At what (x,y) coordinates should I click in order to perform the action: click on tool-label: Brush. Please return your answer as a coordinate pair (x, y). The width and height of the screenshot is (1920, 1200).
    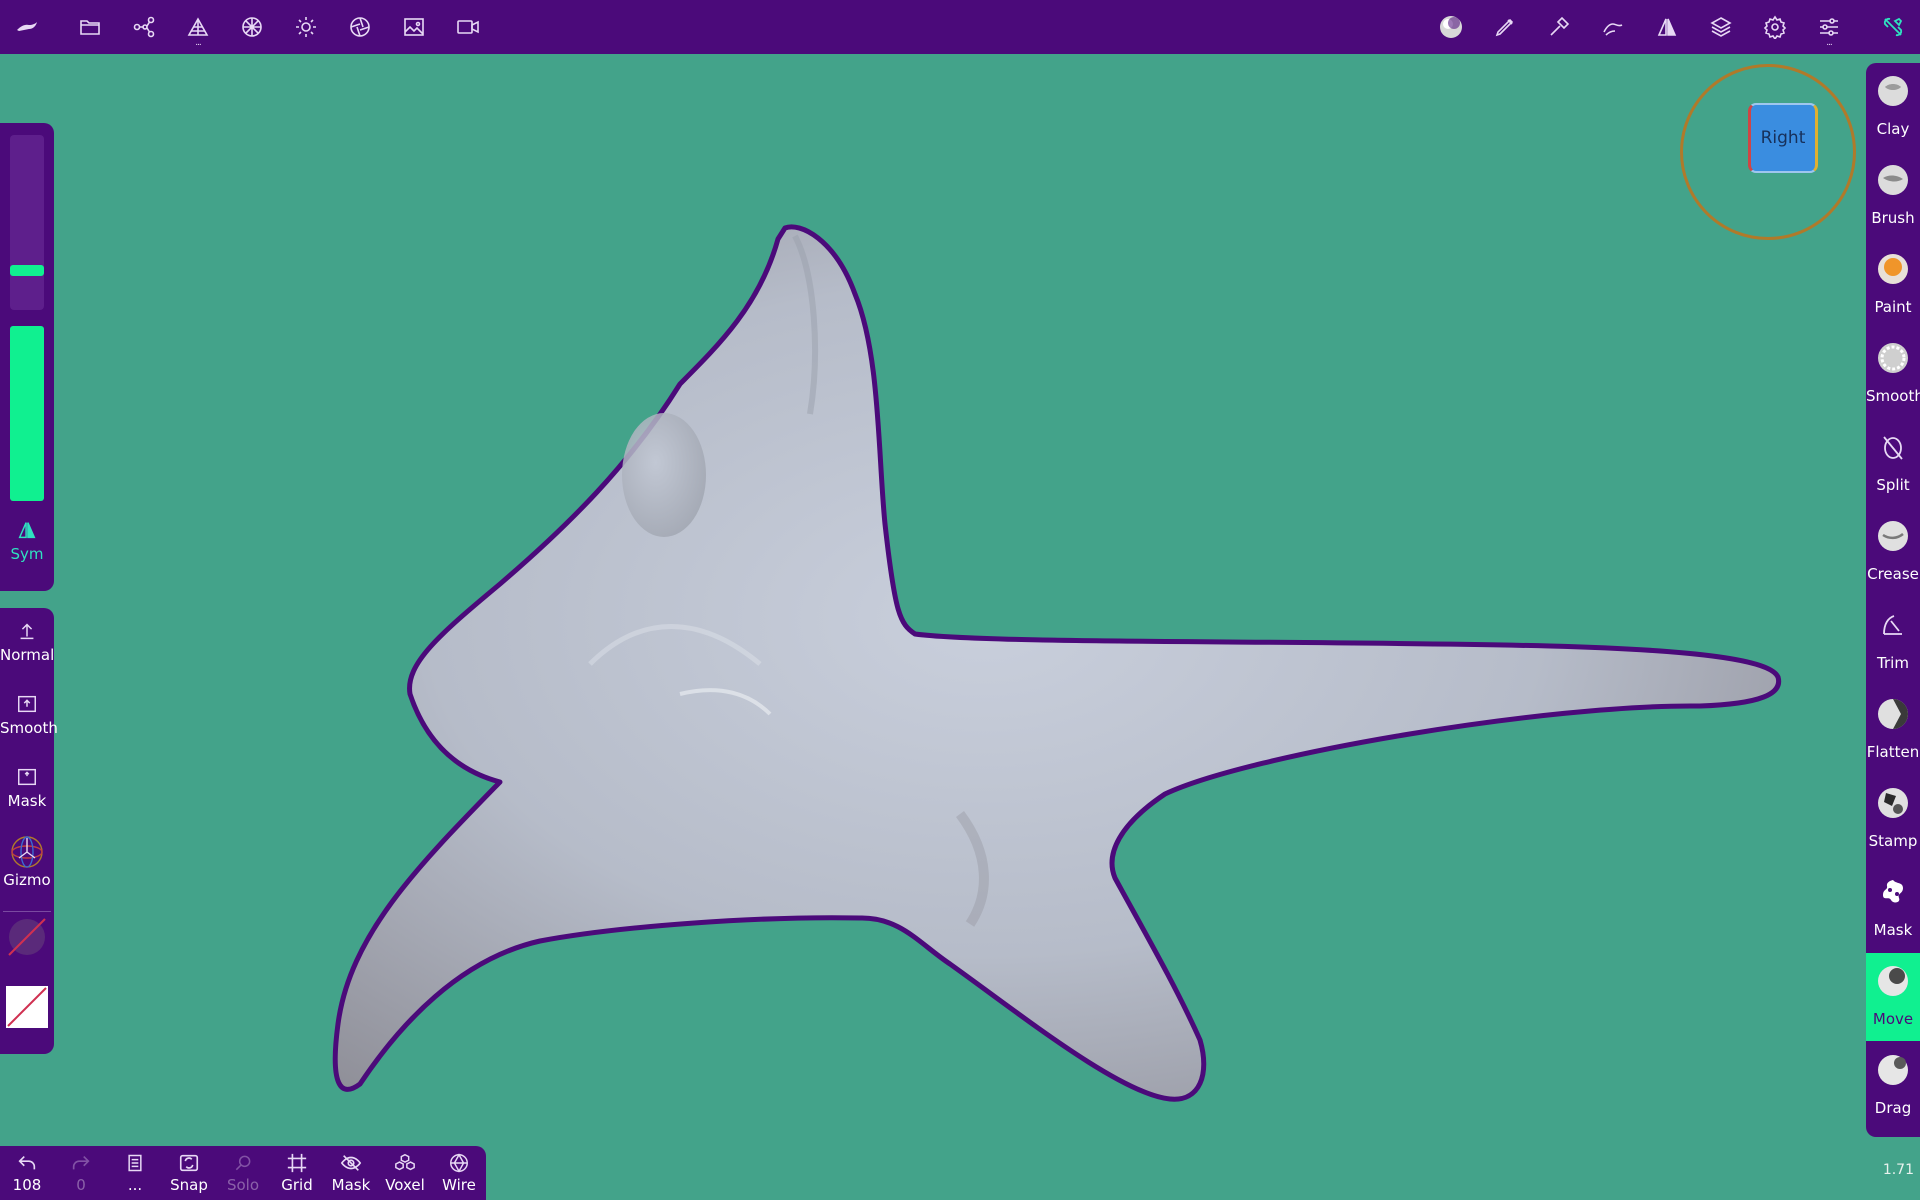
    Looking at the image, I should click on (1893, 218).